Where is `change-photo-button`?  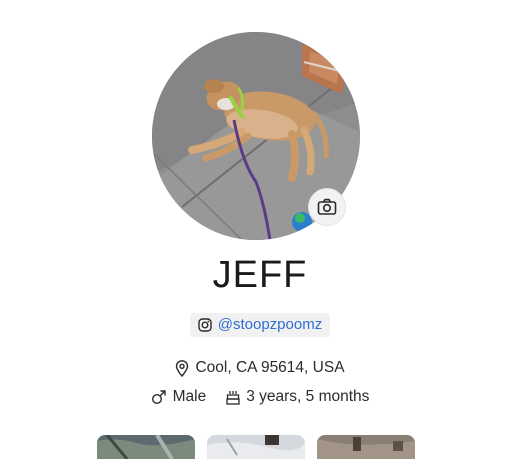
change-photo-button is located at coordinates (327, 207).